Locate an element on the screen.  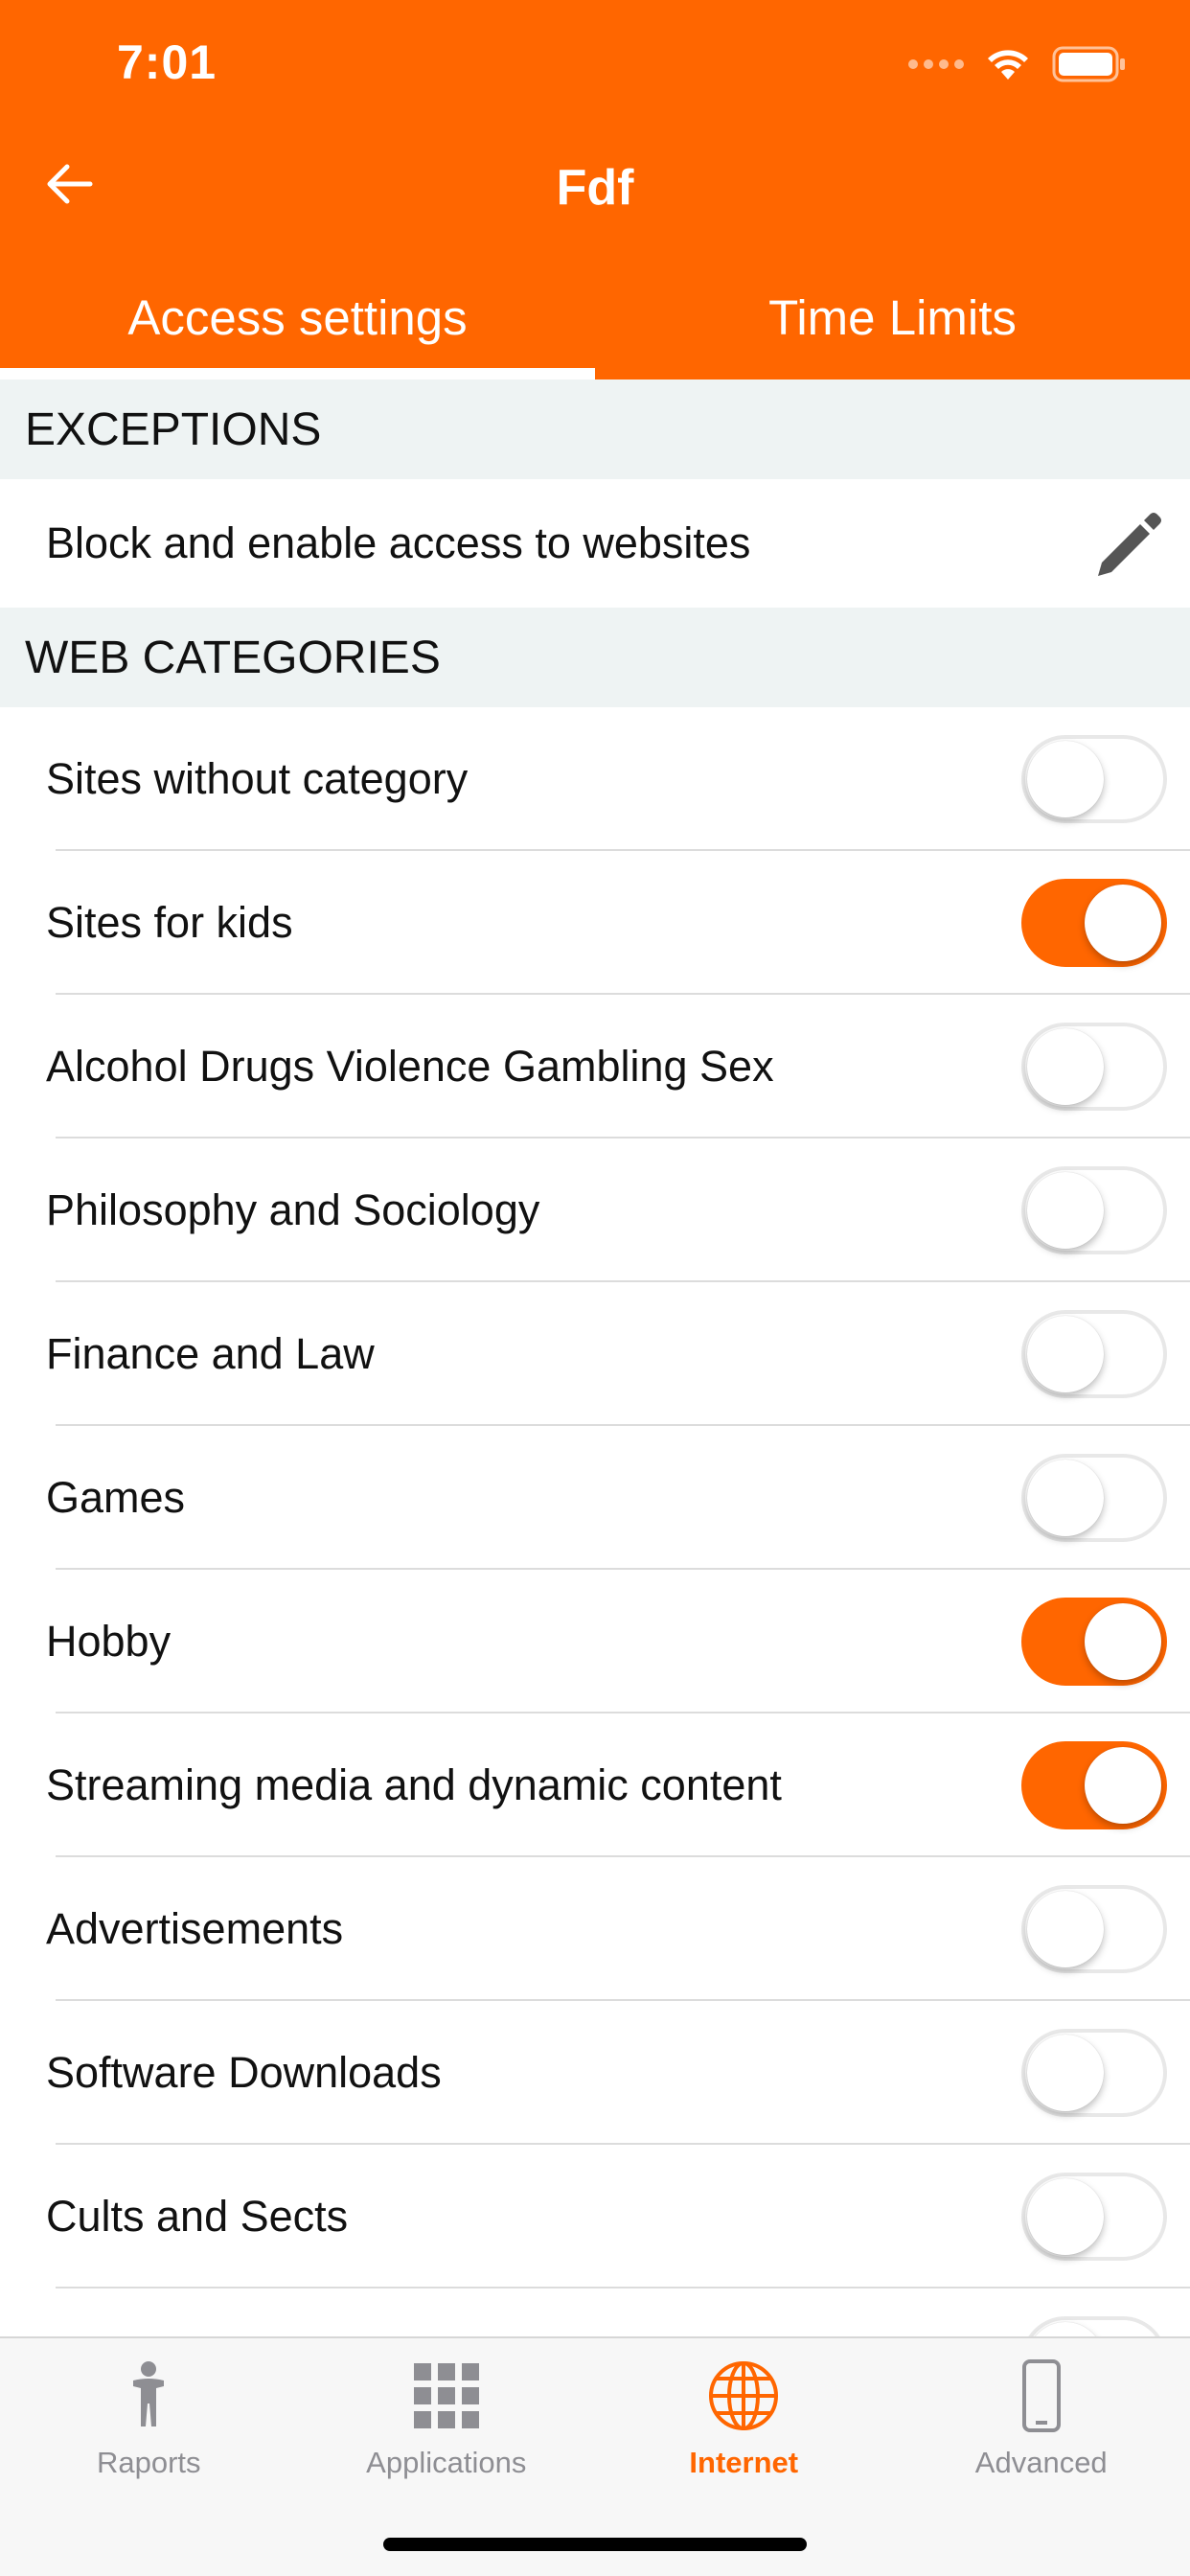
category-label: Games is located at coordinates (116, 1497).